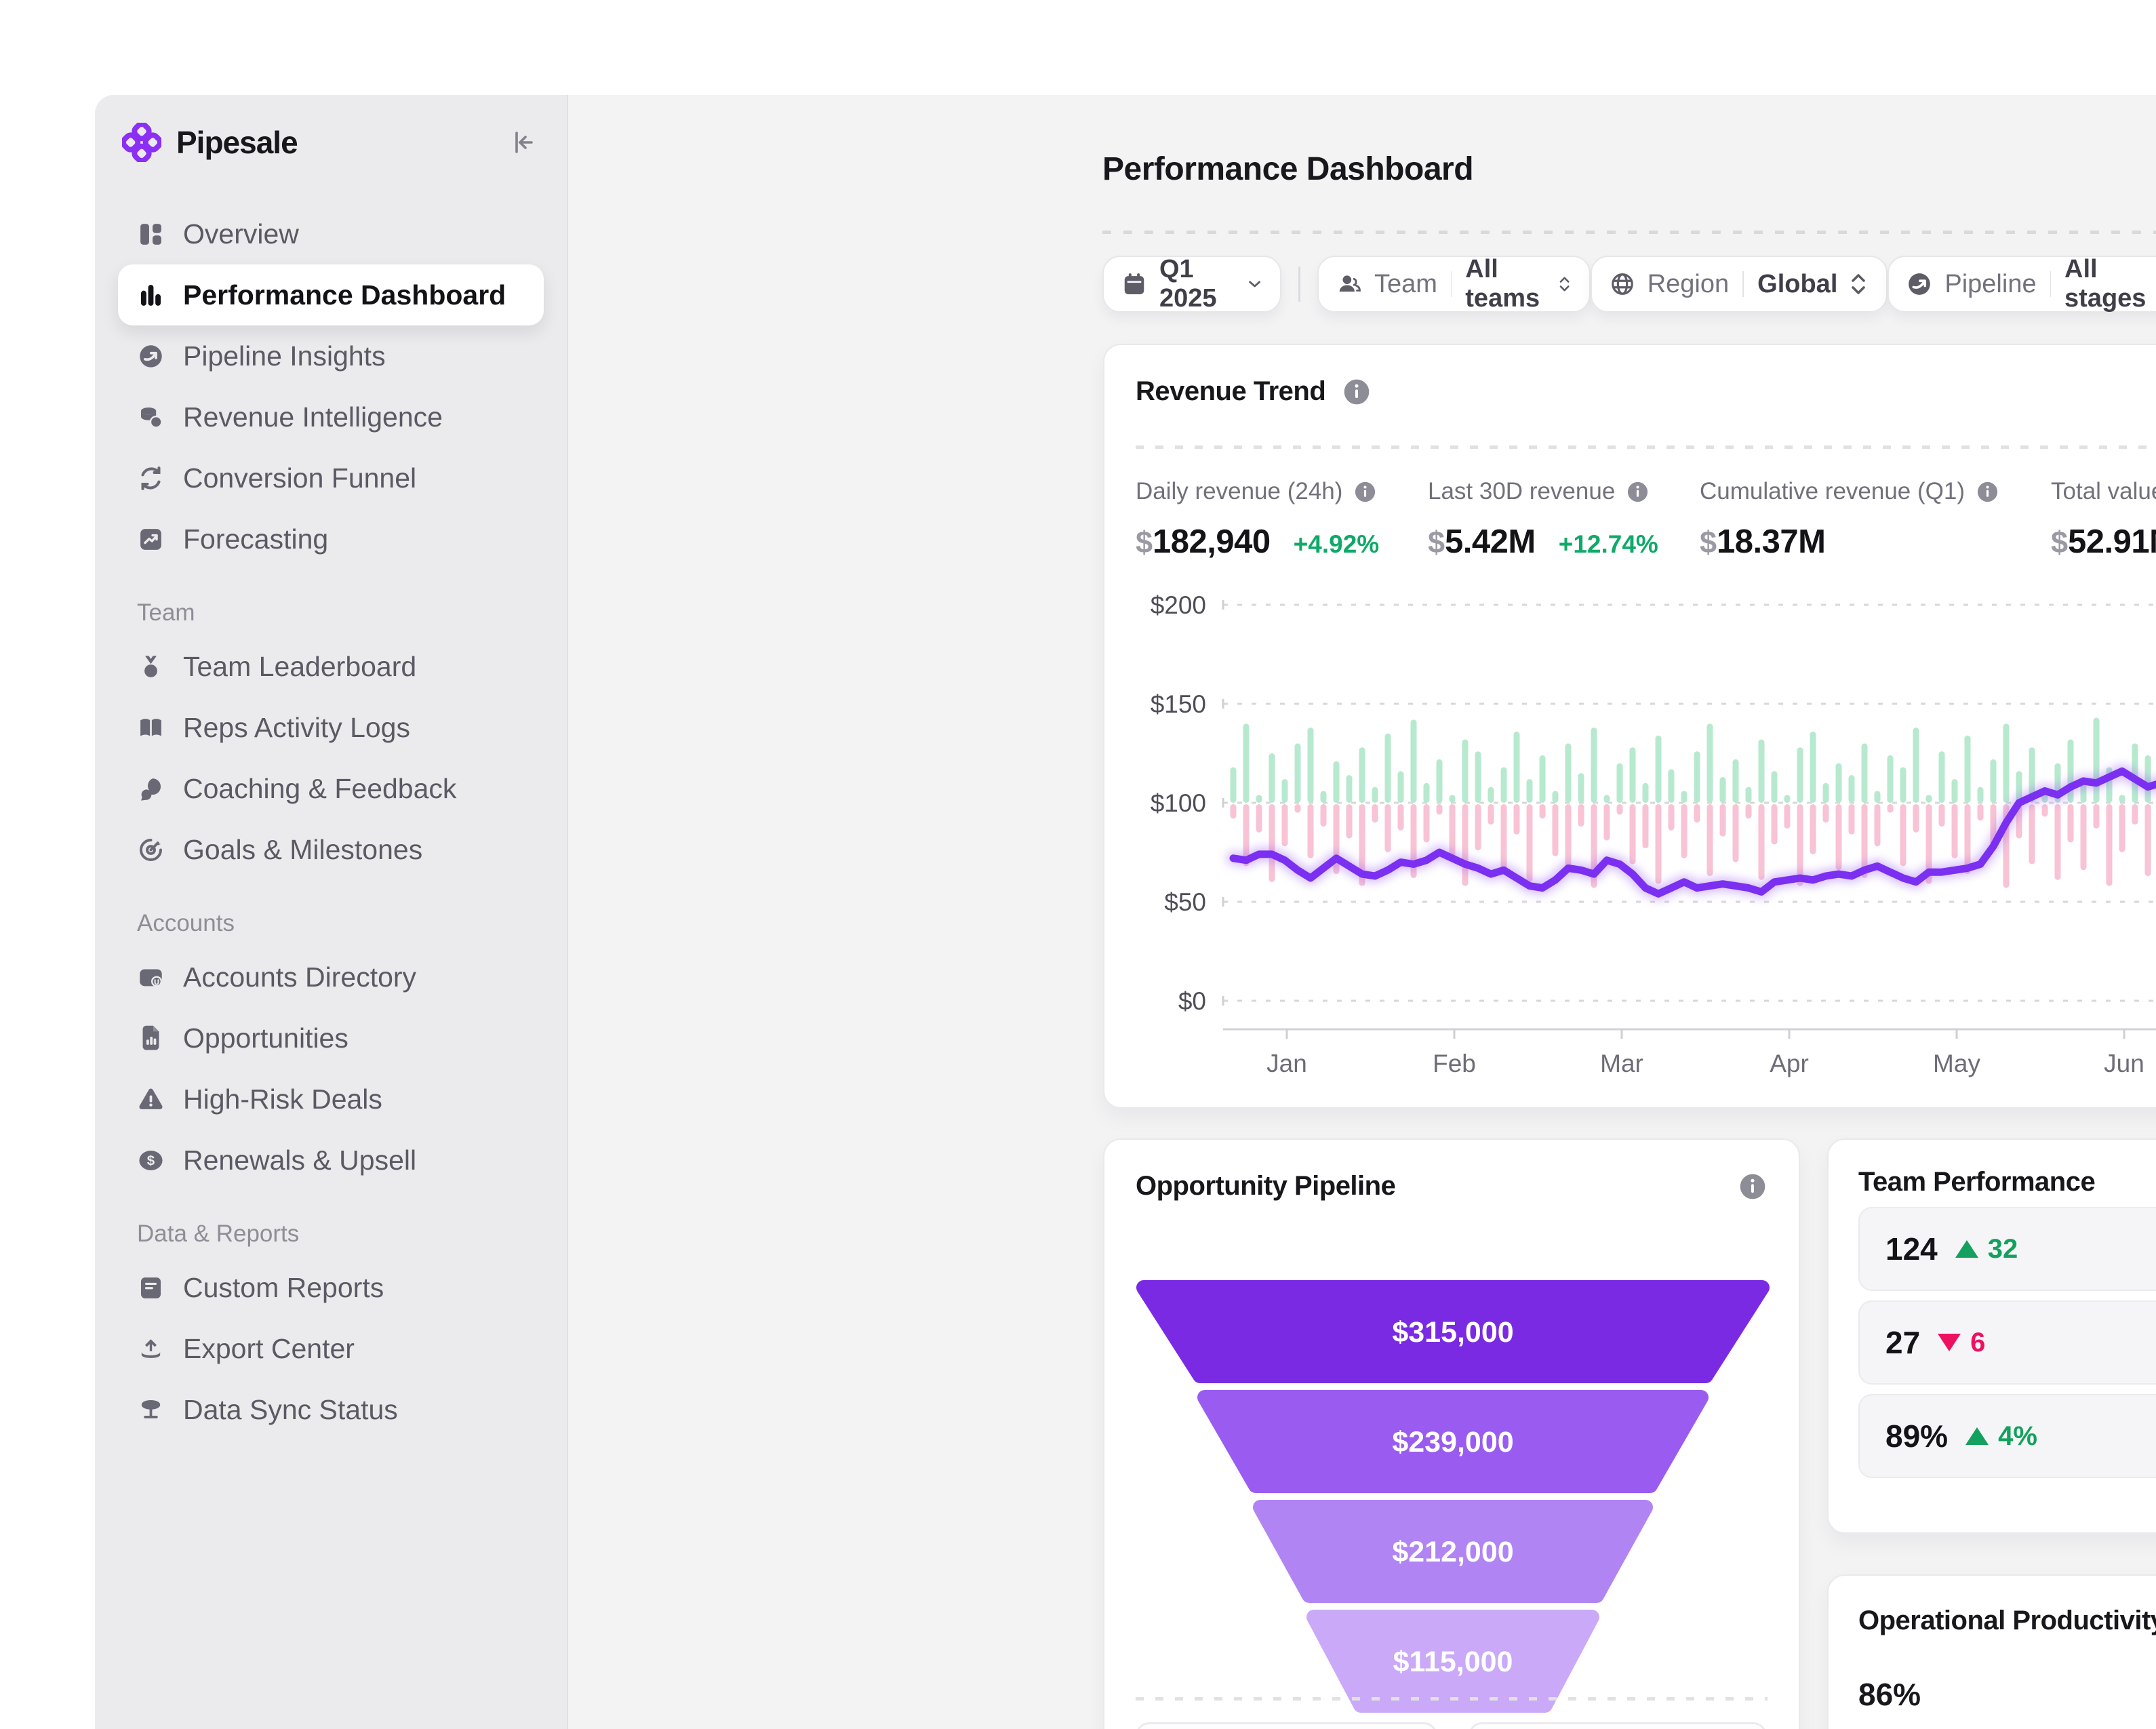 This screenshot has width=2156, height=1729. I want to click on sort-chevrons-icon, so click(1564, 284).